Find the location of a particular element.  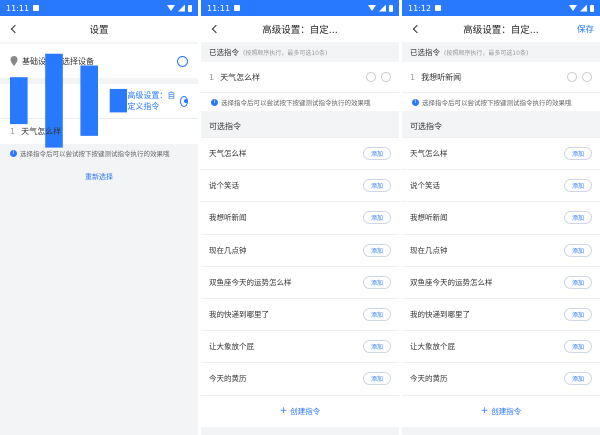

option-text: 说个笑话 is located at coordinates (224, 186).